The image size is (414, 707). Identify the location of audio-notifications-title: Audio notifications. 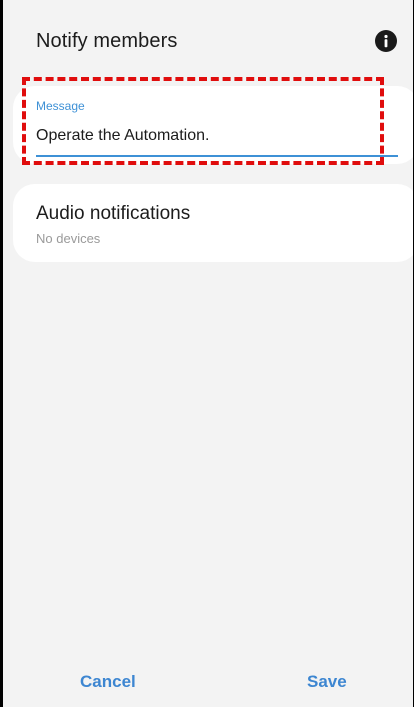
(113, 213).